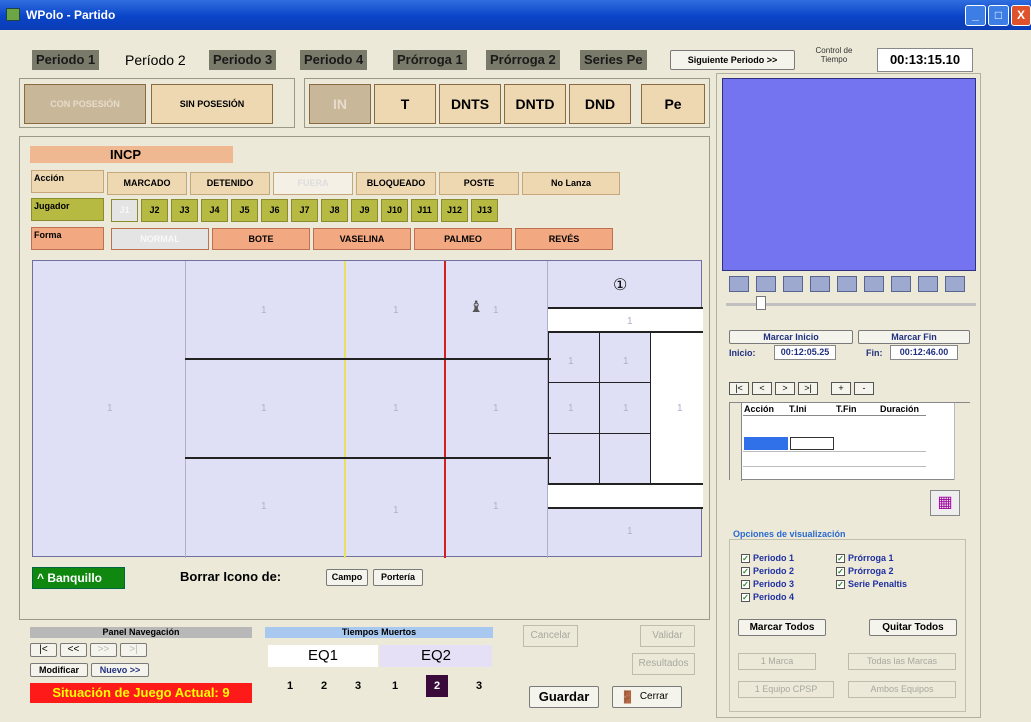 The height and width of the screenshot is (722, 1031). What do you see at coordinates (430, 60) in the screenshot?
I see `tab-prorroga-1: Prórroga 1` at bounding box center [430, 60].